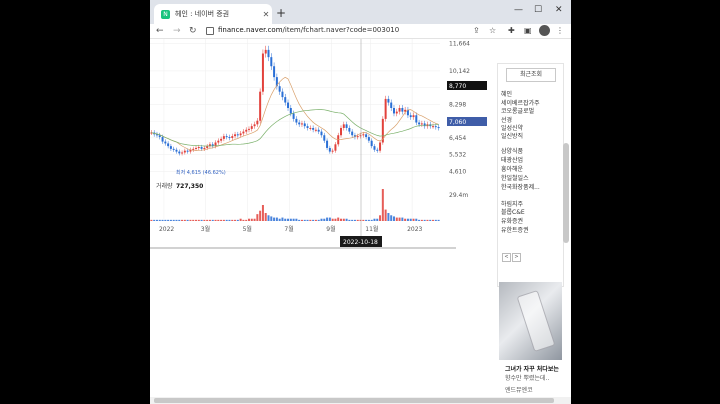  Describe the element at coordinates (457, 86) in the screenshot. I see `current-price-text: 8,770` at that location.